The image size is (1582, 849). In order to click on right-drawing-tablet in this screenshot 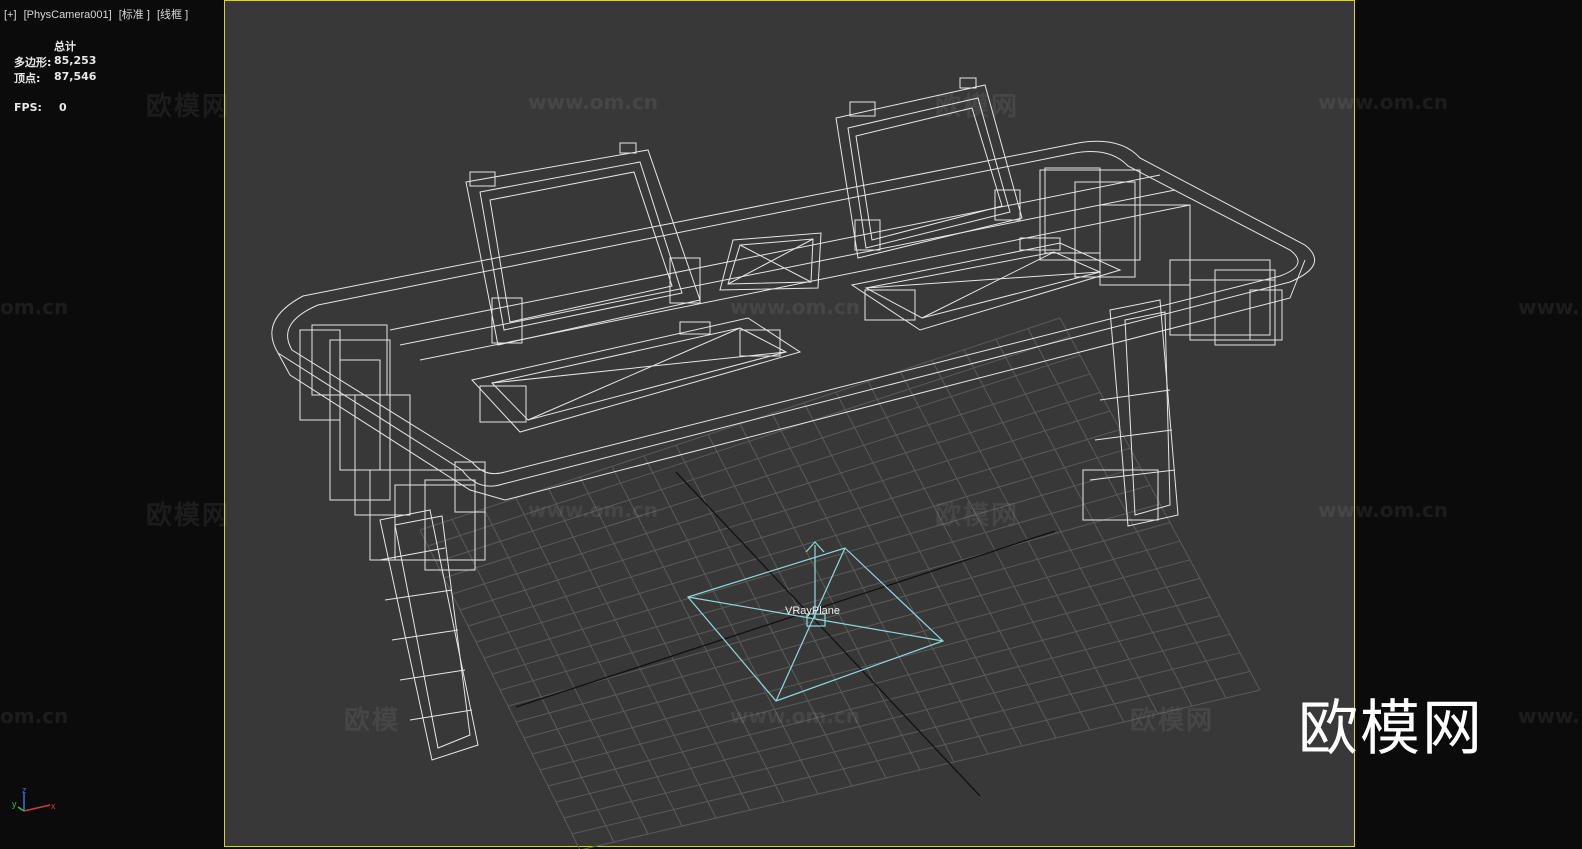, I will do `click(986, 284)`.